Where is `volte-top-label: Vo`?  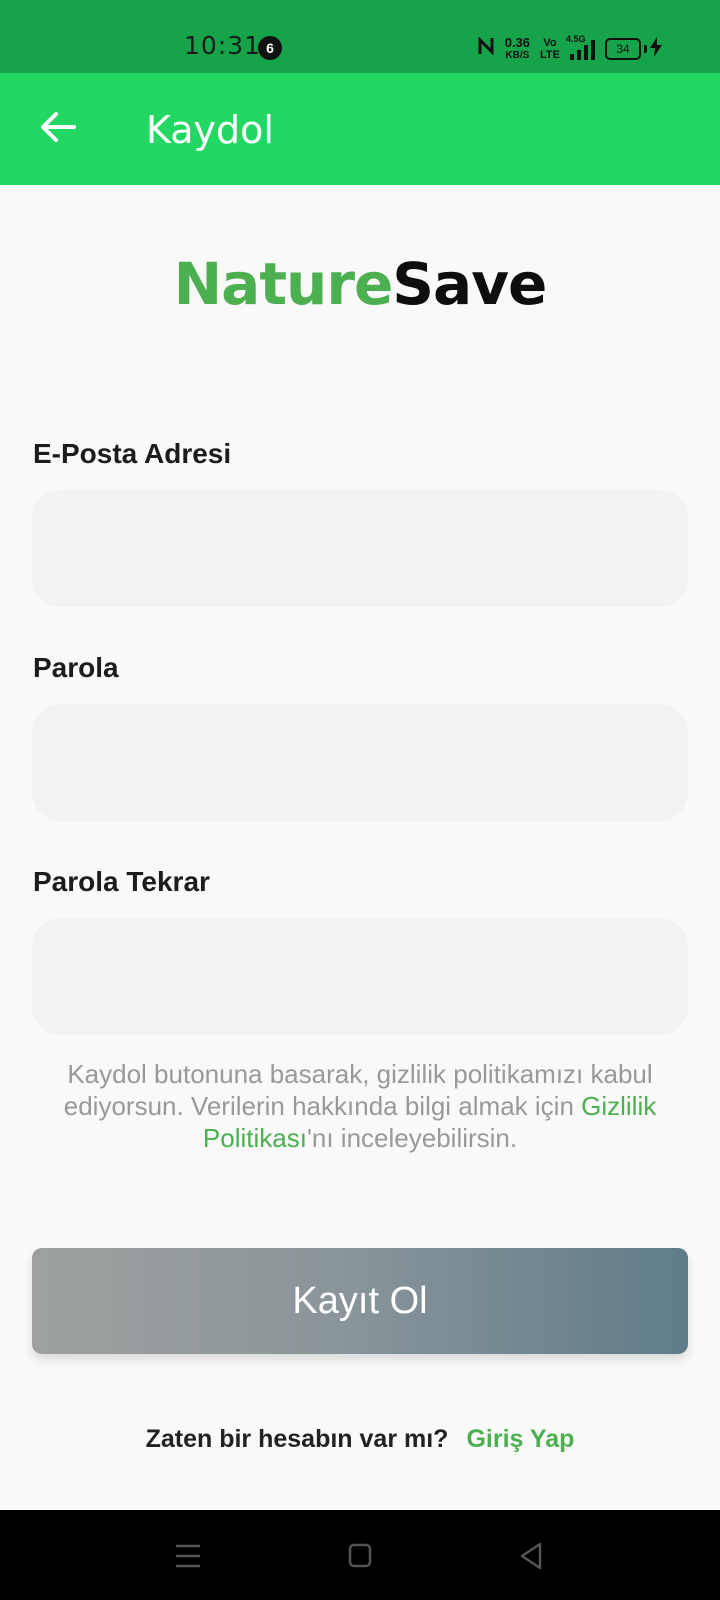
volte-top-label: Vo is located at coordinates (550, 43).